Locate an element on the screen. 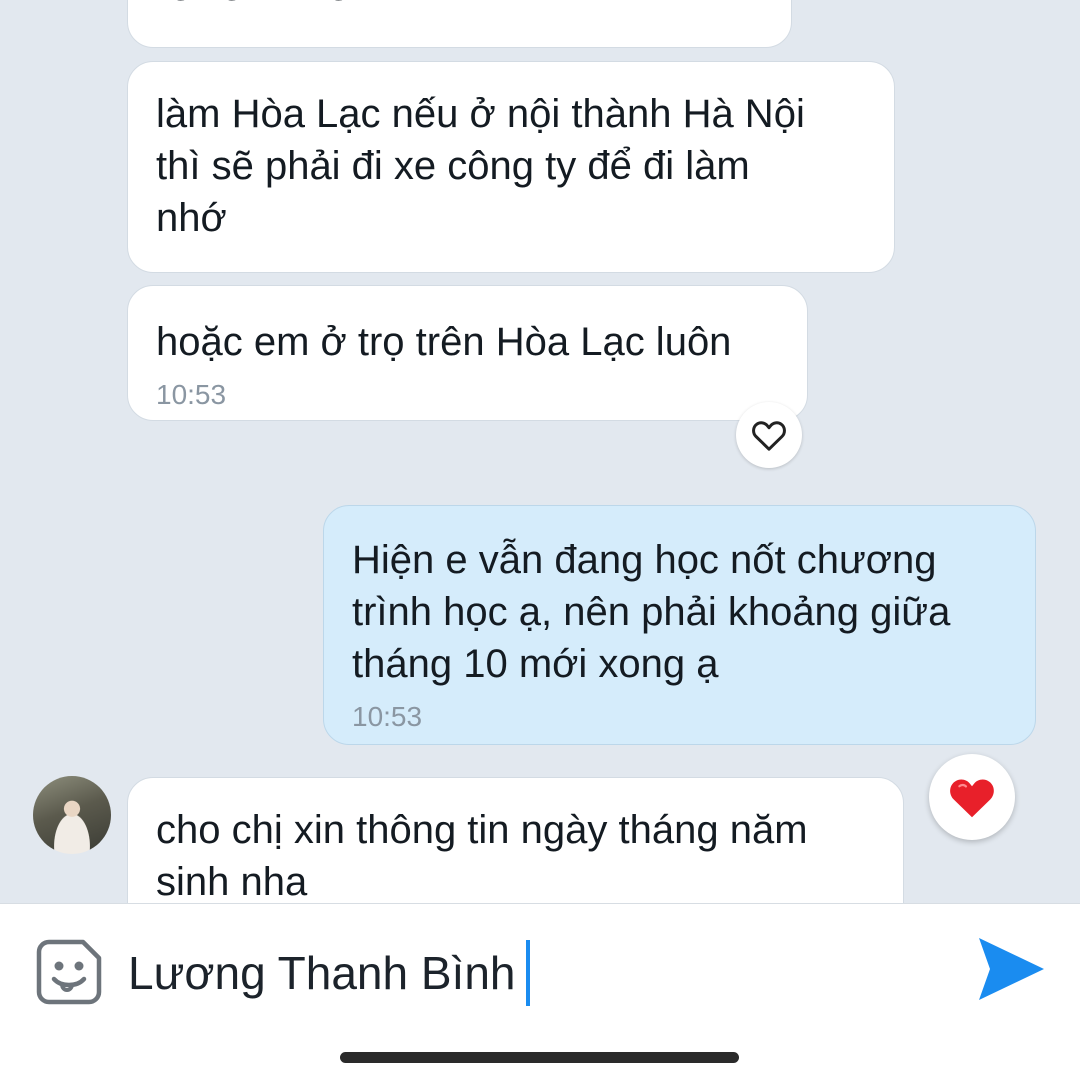  text-caret is located at coordinates (527, 973).